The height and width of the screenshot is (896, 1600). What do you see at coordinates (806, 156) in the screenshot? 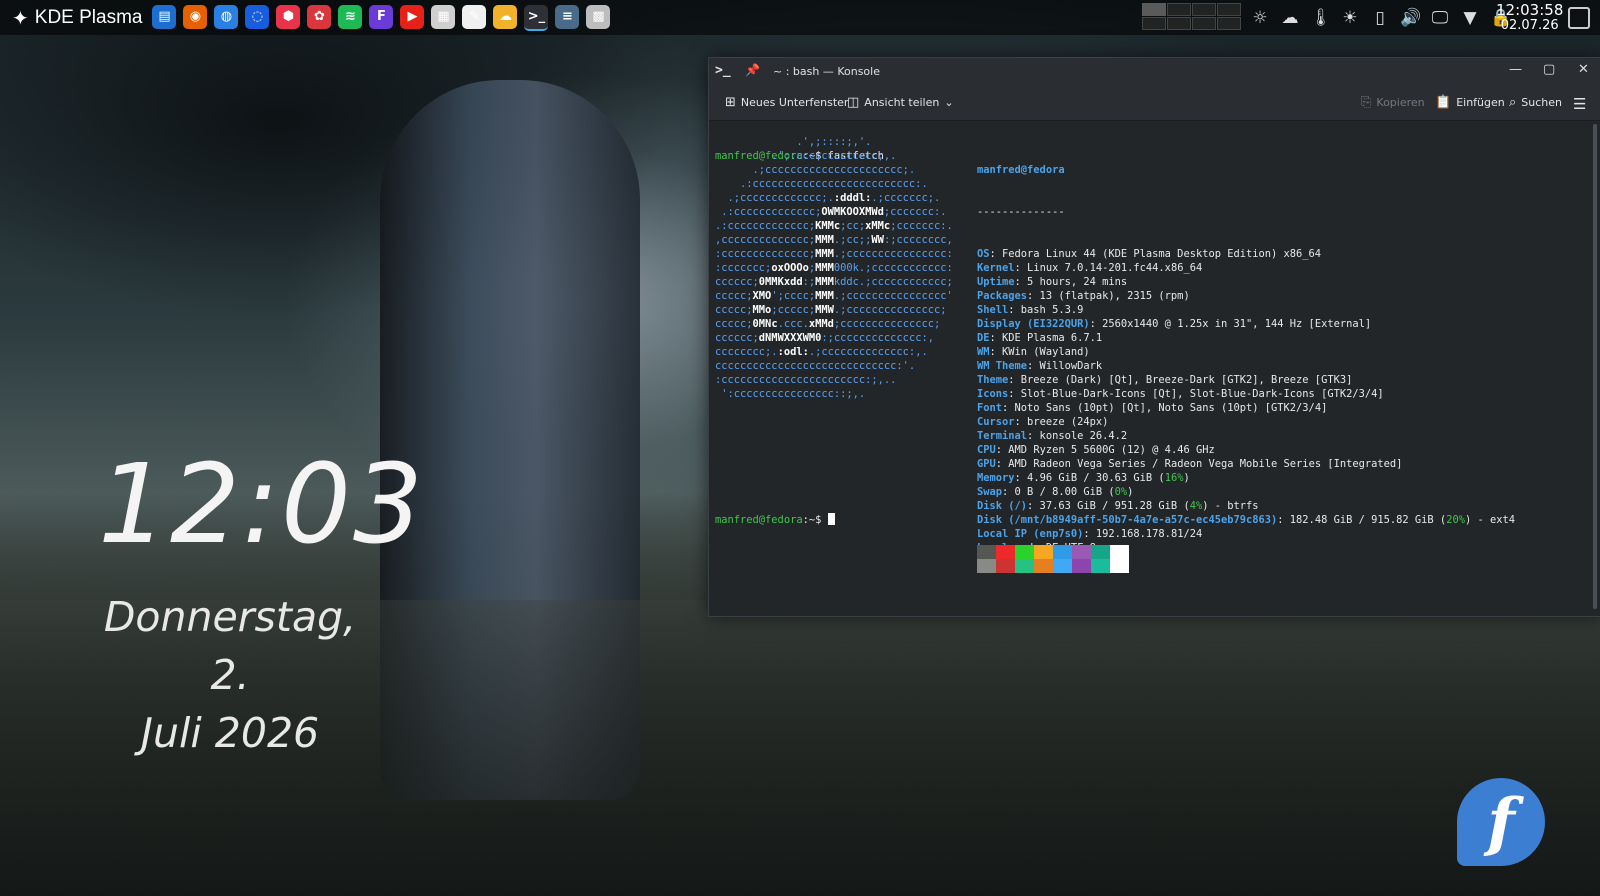
I see `ascii-logo-line: .';:cccccccccccc:;,.` at bounding box center [806, 156].